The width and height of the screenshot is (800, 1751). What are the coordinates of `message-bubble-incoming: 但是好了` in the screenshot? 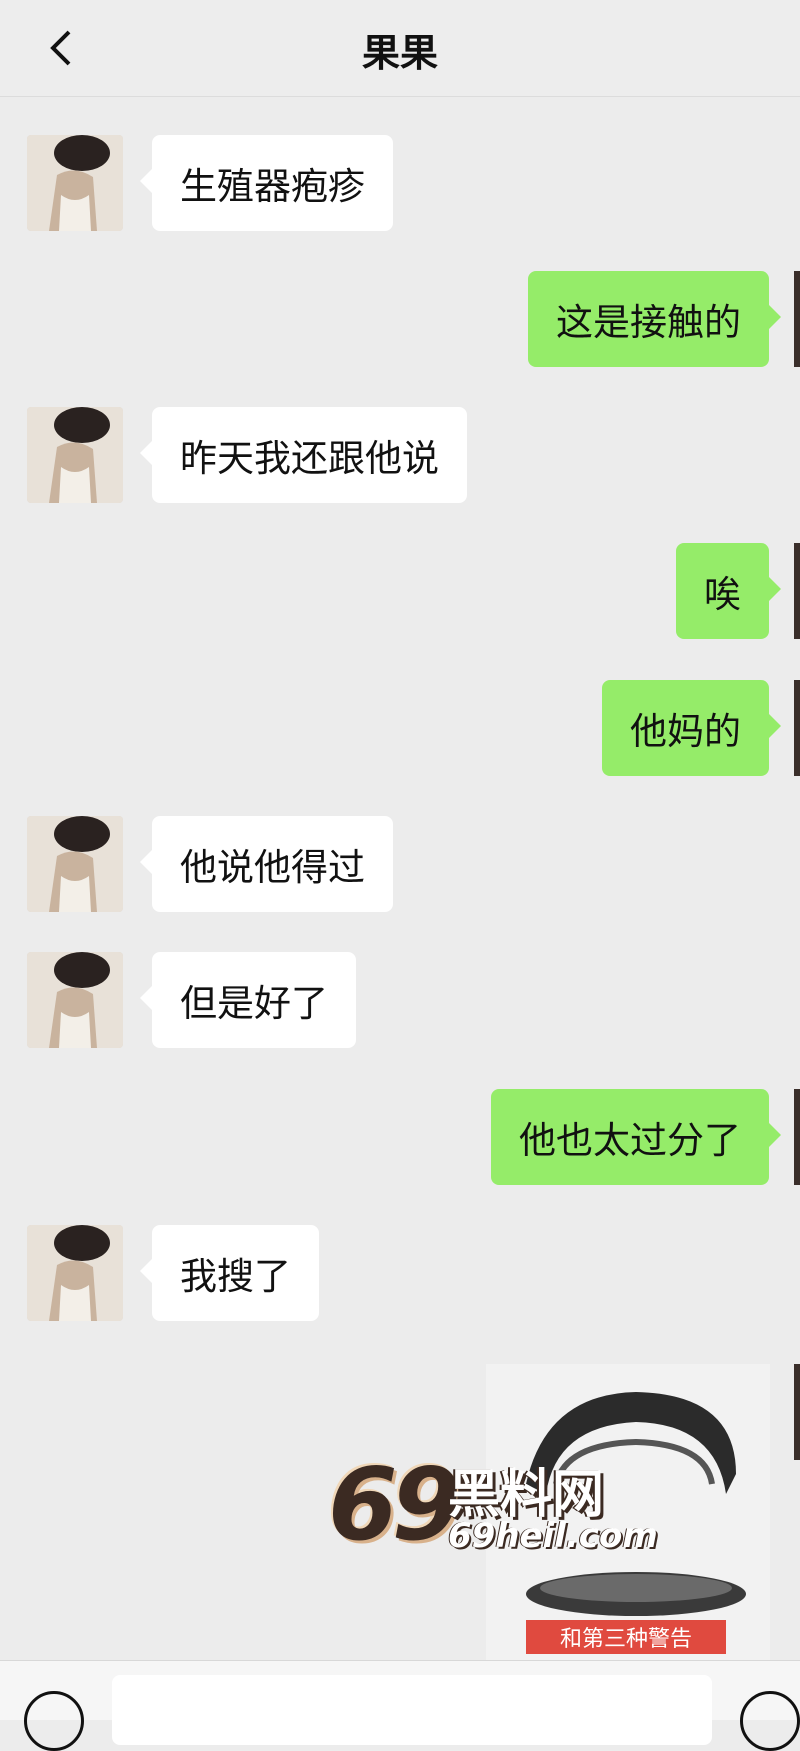 It's located at (248, 1000).